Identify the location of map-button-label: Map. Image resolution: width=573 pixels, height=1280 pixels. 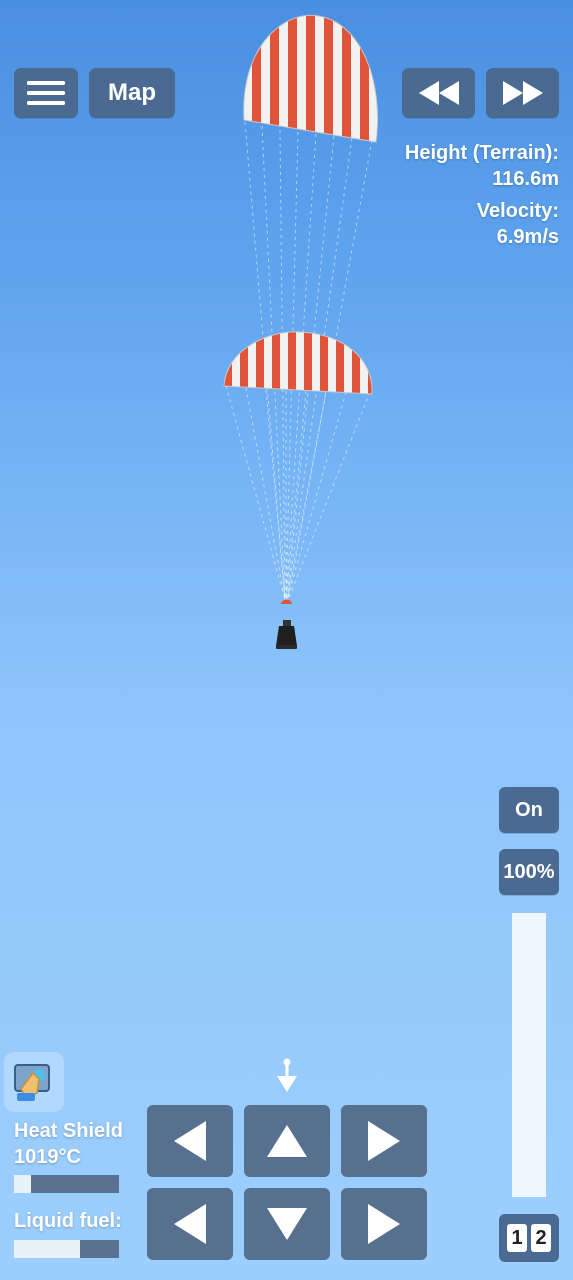
(132, 92).